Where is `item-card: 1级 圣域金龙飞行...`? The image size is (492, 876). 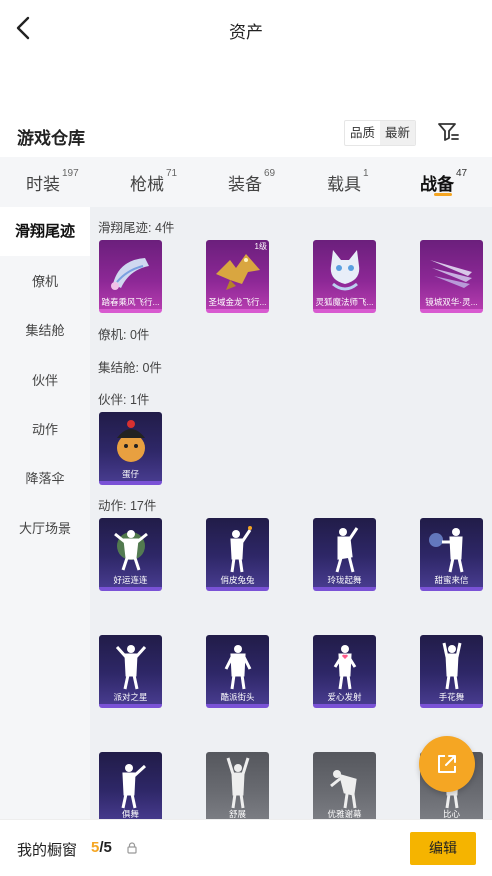
item-card: 1级 圣域金龙飞行... is located at coordinates (237, 276).